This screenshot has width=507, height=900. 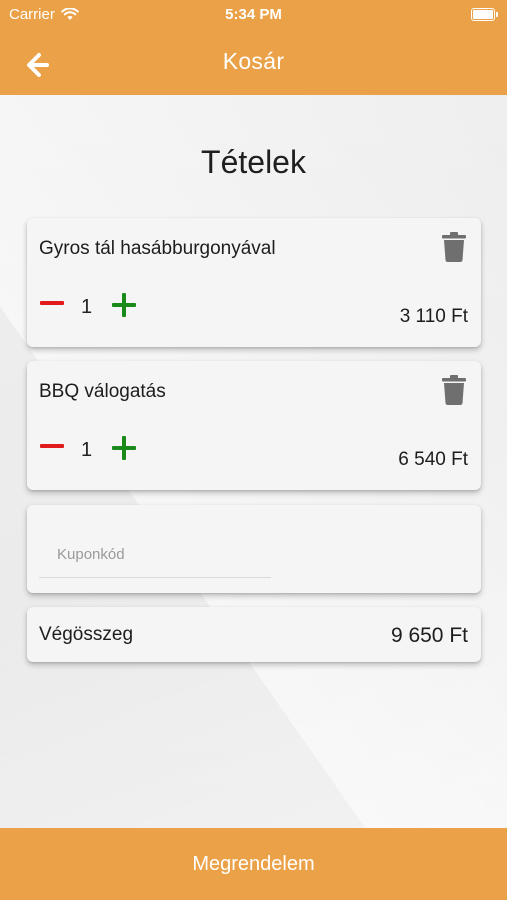 What do you see at coordinates (433, 316) in the screenshot?
I see `cart-item-price: 3 110 Ft` at bounding box center [433, 316].